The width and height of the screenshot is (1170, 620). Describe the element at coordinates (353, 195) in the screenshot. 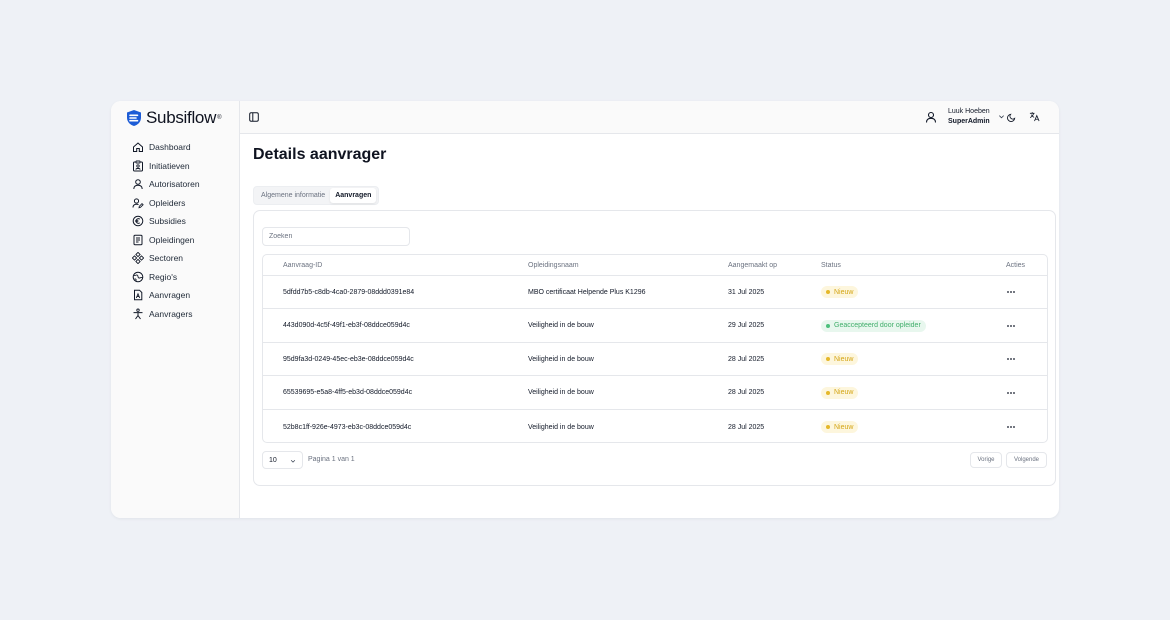

I see `tab-aanvragen: Aanvragen` at that location.